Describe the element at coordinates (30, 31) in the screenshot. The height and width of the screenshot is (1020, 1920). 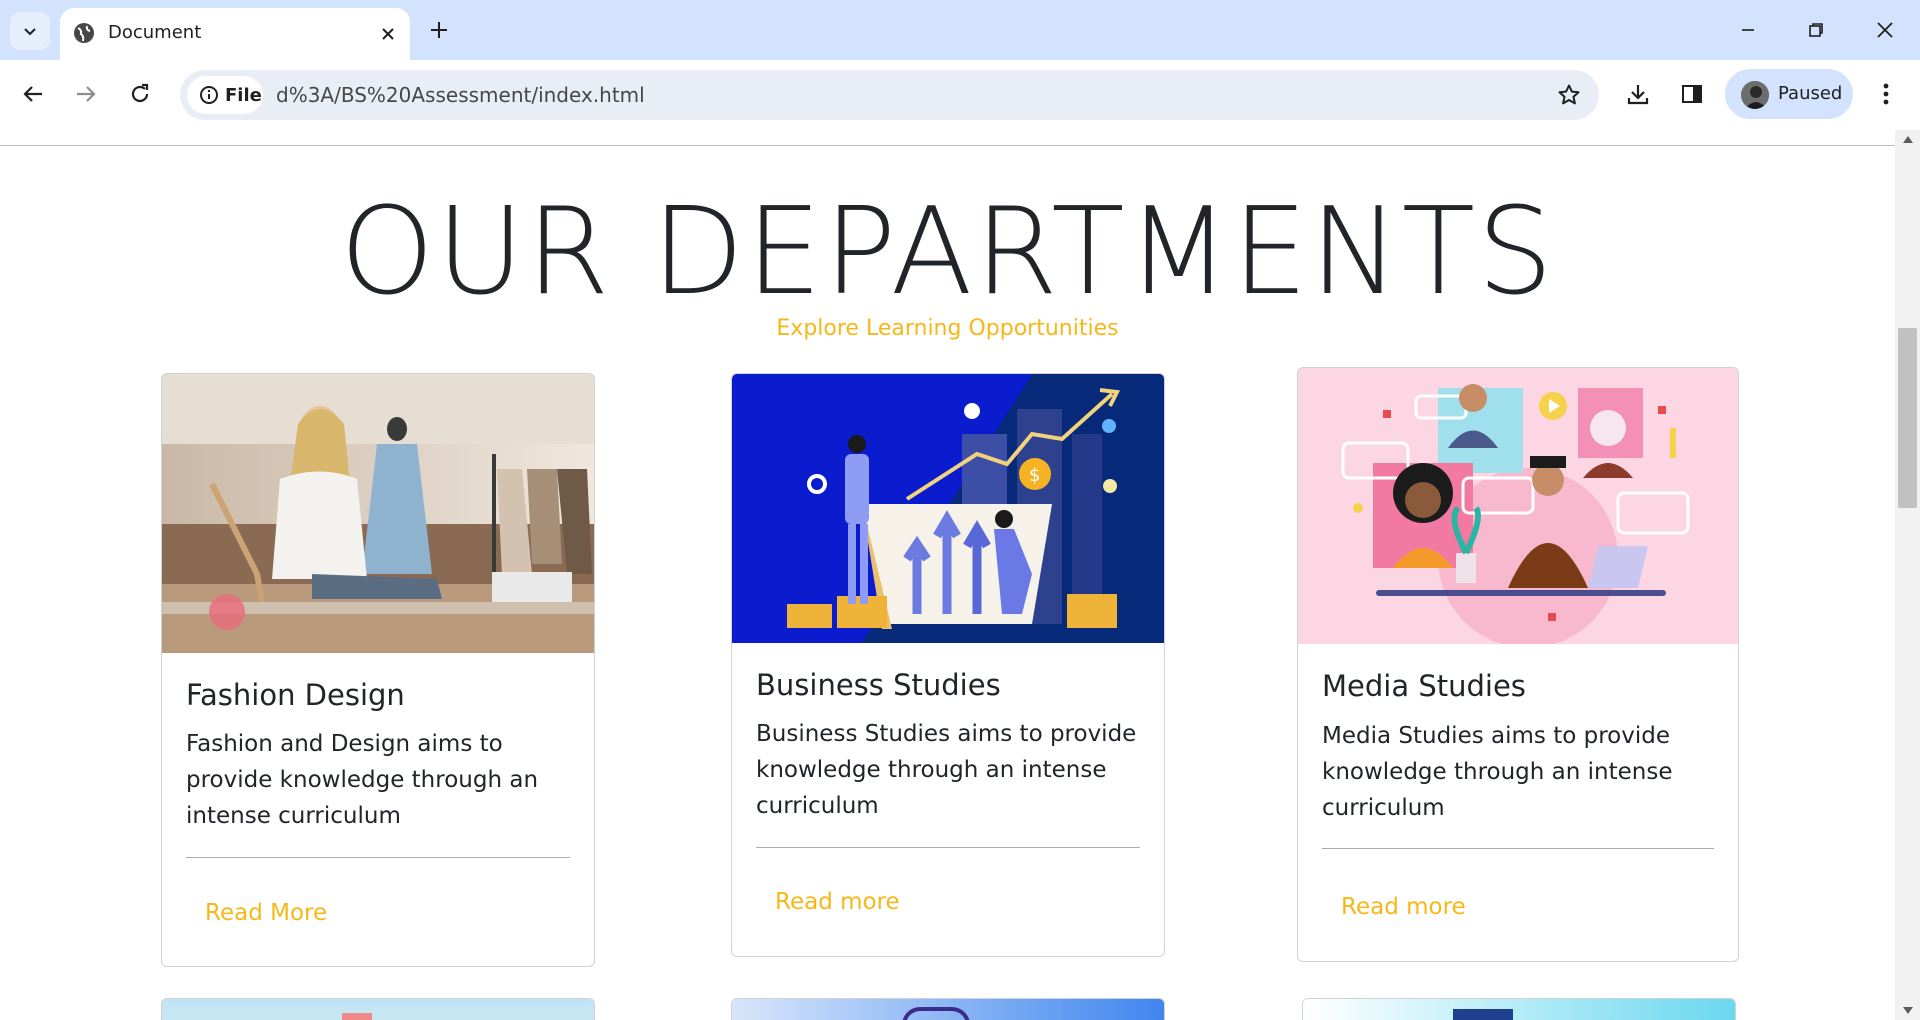
I see `tab-search-icon` at that location.